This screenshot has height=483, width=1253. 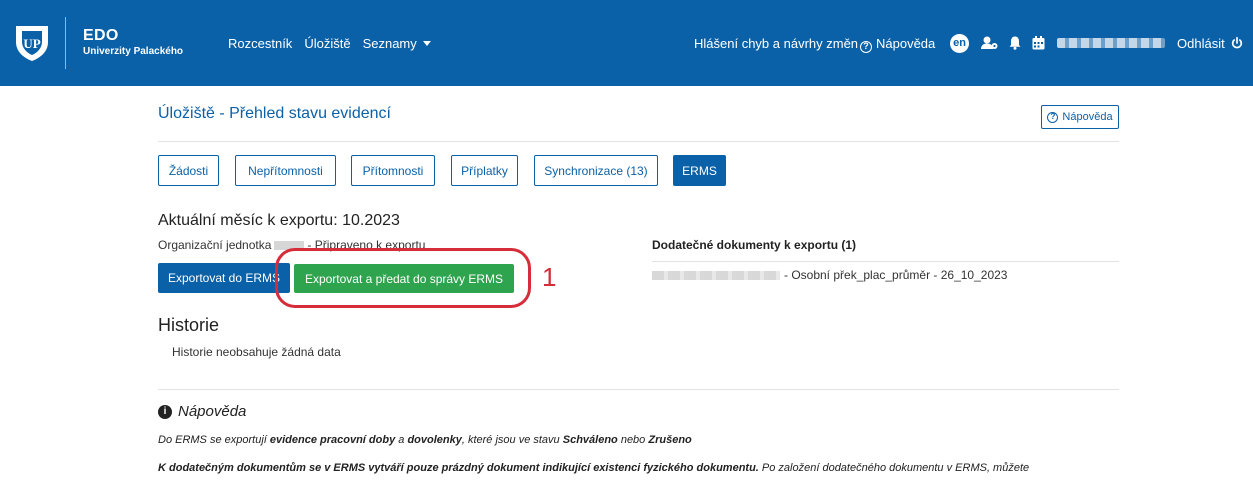 What do you see at coordinates (716, 275) in the screenshot?
I see `redacted-doc-owner` at bounding box center [716, 275].